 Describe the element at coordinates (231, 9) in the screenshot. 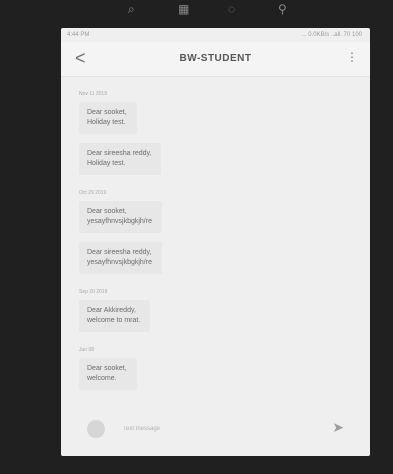

I see `circle-icon: ◌` at that location.